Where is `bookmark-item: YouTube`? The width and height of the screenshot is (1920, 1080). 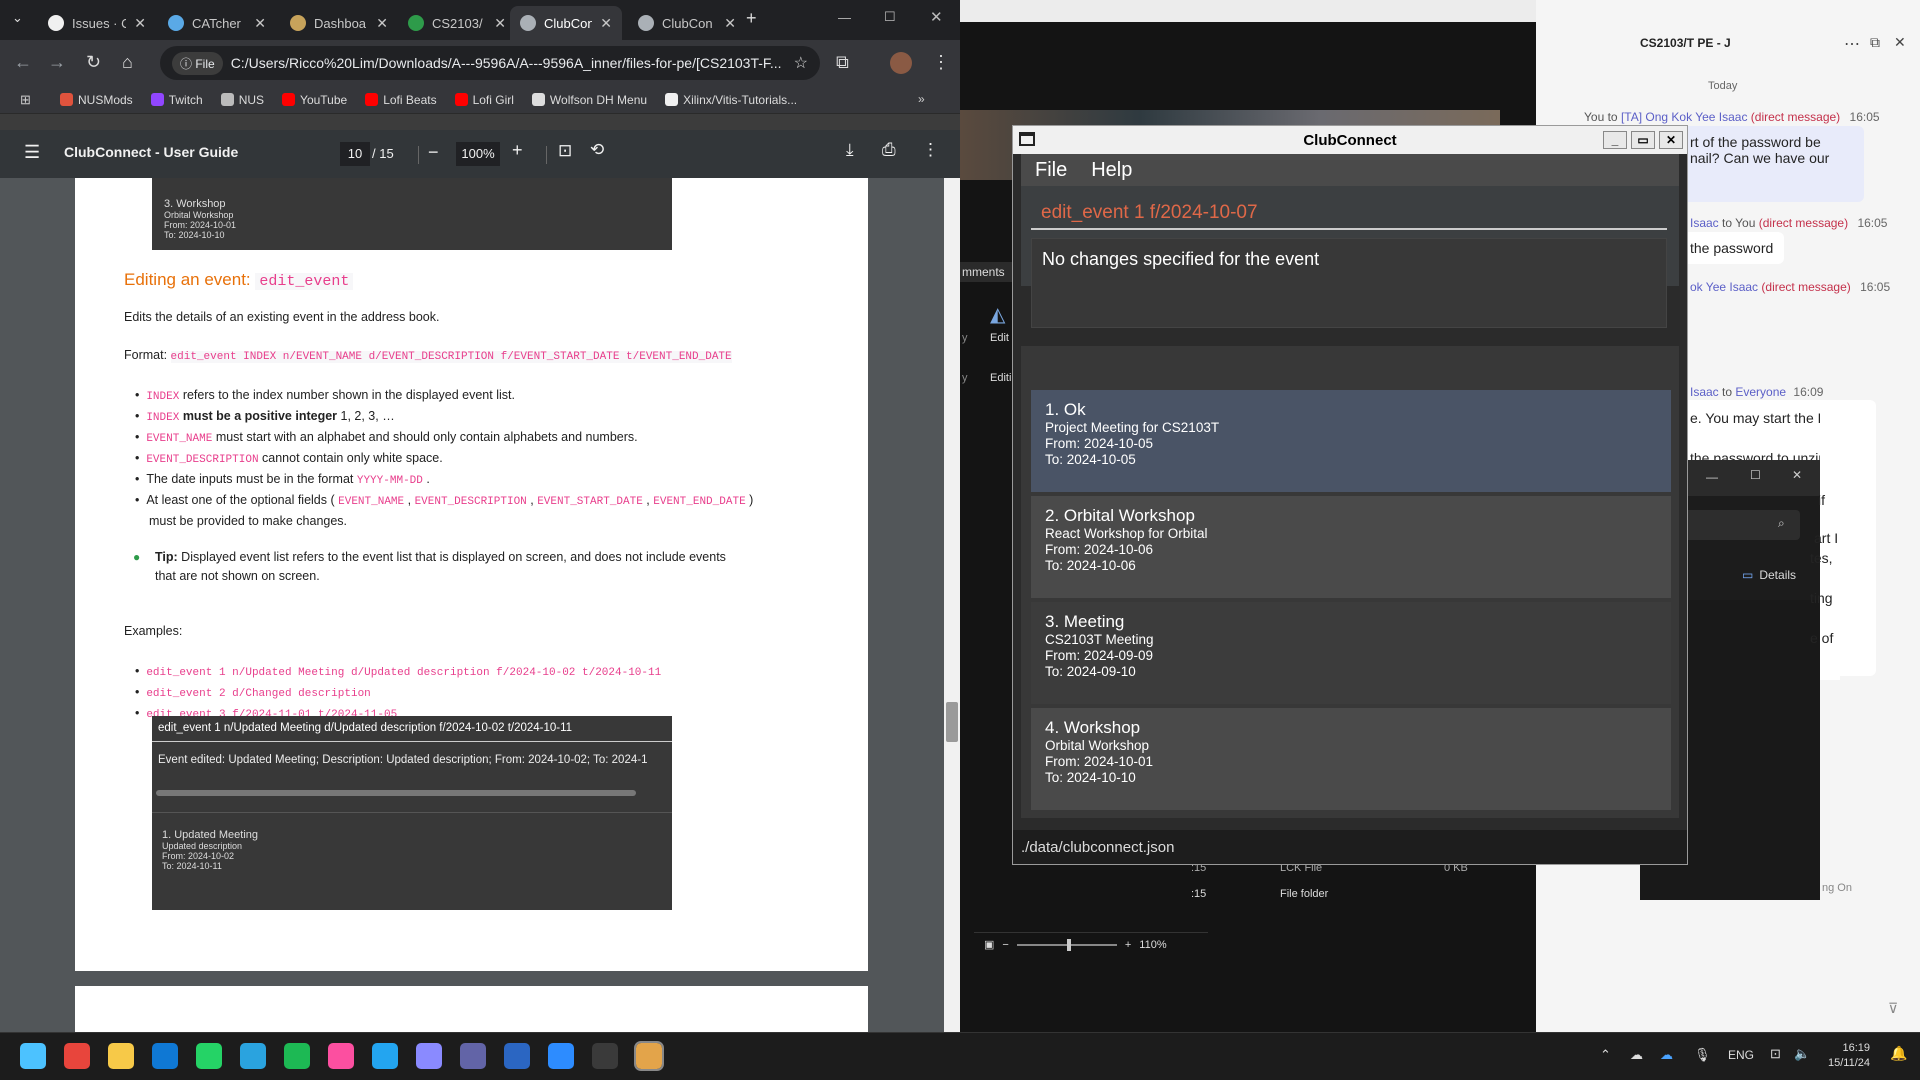 bookmark-item: YouTube is located at coordinates (314, 100).